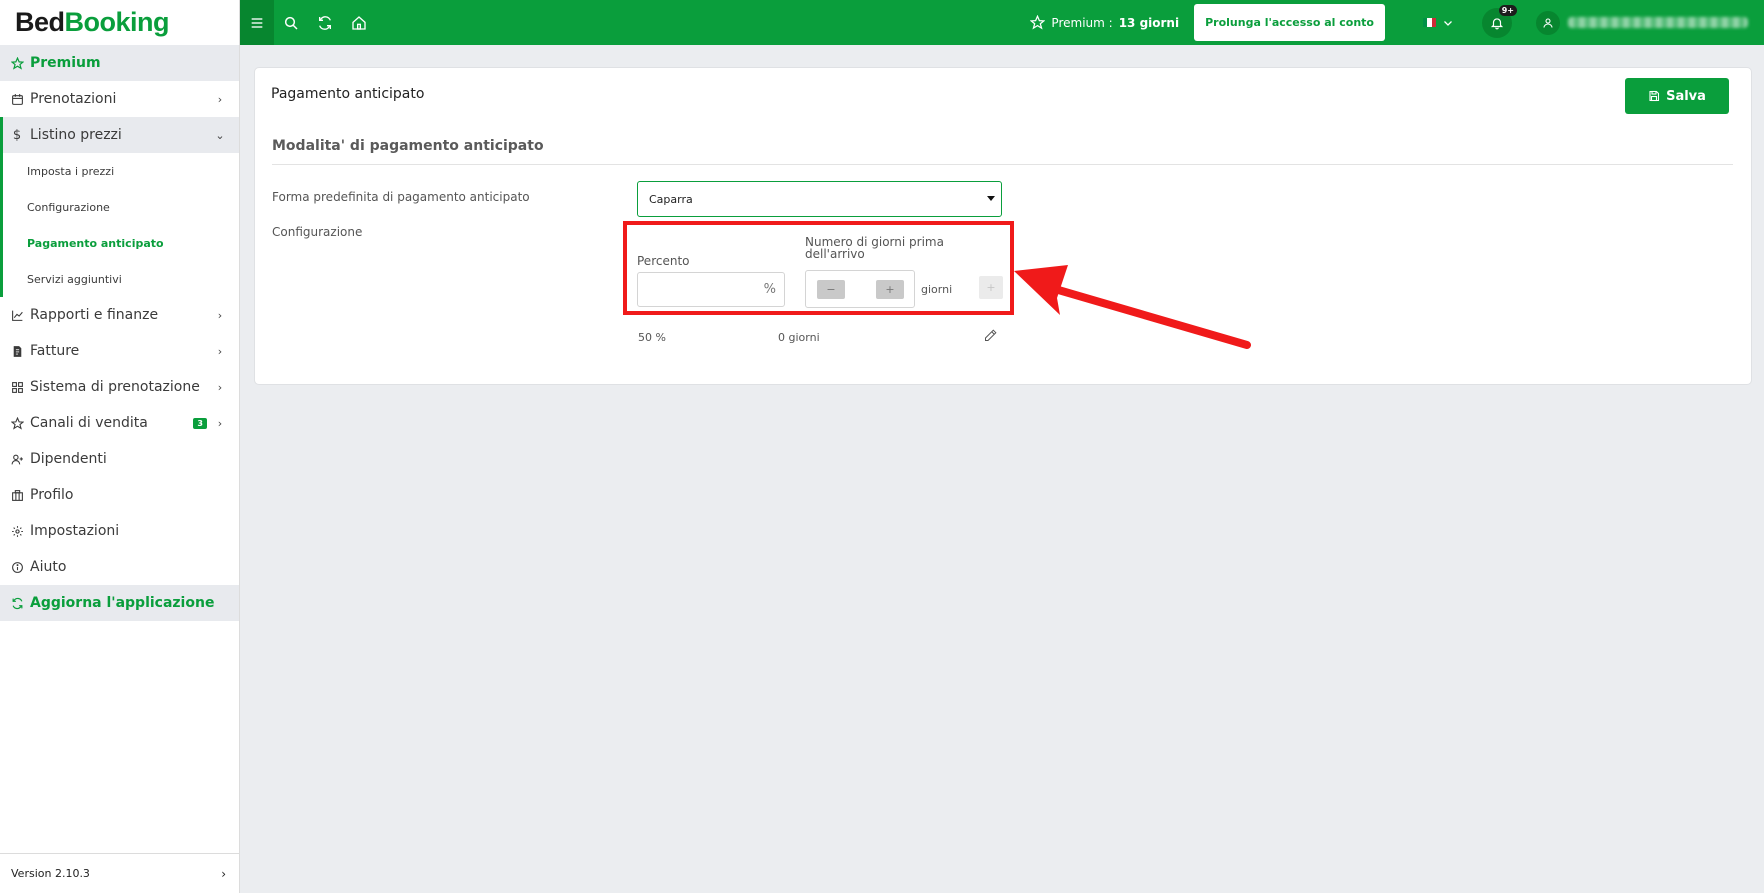 Image resolution: width=1764 pixels, height=893 pixels. I want to click on sidebar-item-label: Premium, so click(65, 63).